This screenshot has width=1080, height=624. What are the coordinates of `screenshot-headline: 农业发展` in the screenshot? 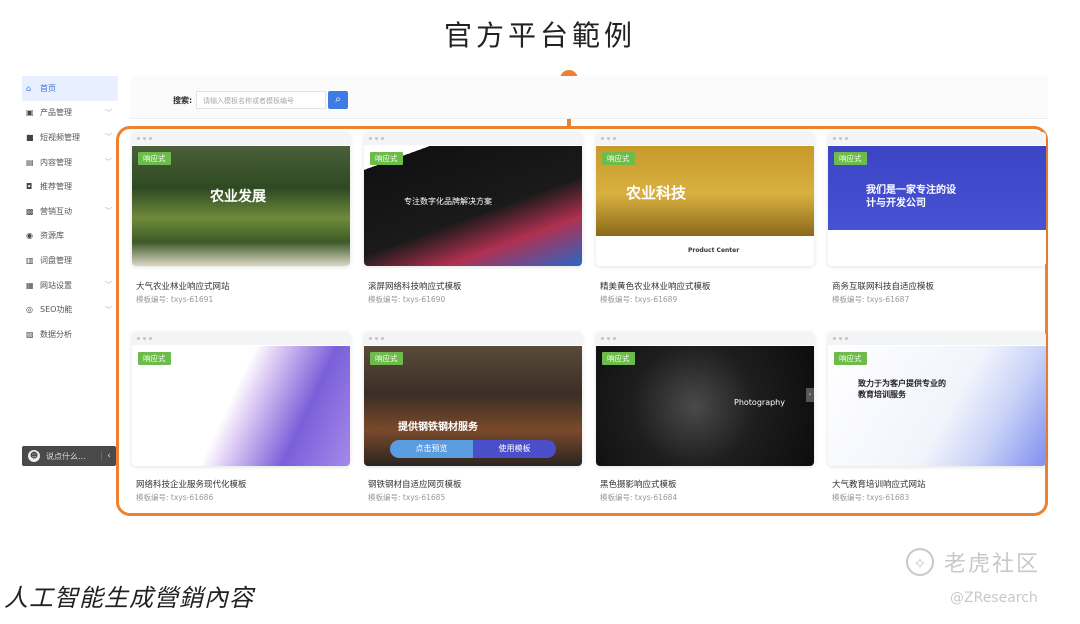 It's located at (238, 197).